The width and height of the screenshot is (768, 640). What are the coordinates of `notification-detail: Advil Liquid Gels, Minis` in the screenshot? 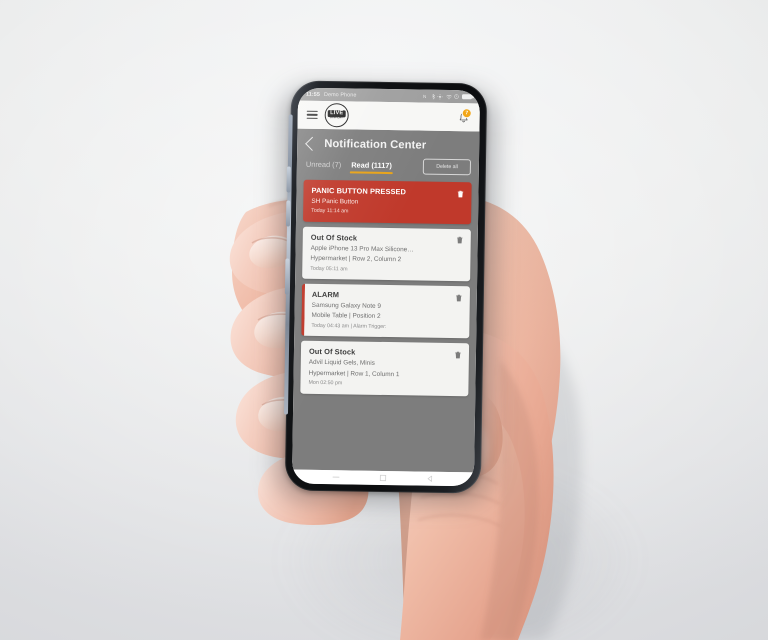 It's located at (341, 363).